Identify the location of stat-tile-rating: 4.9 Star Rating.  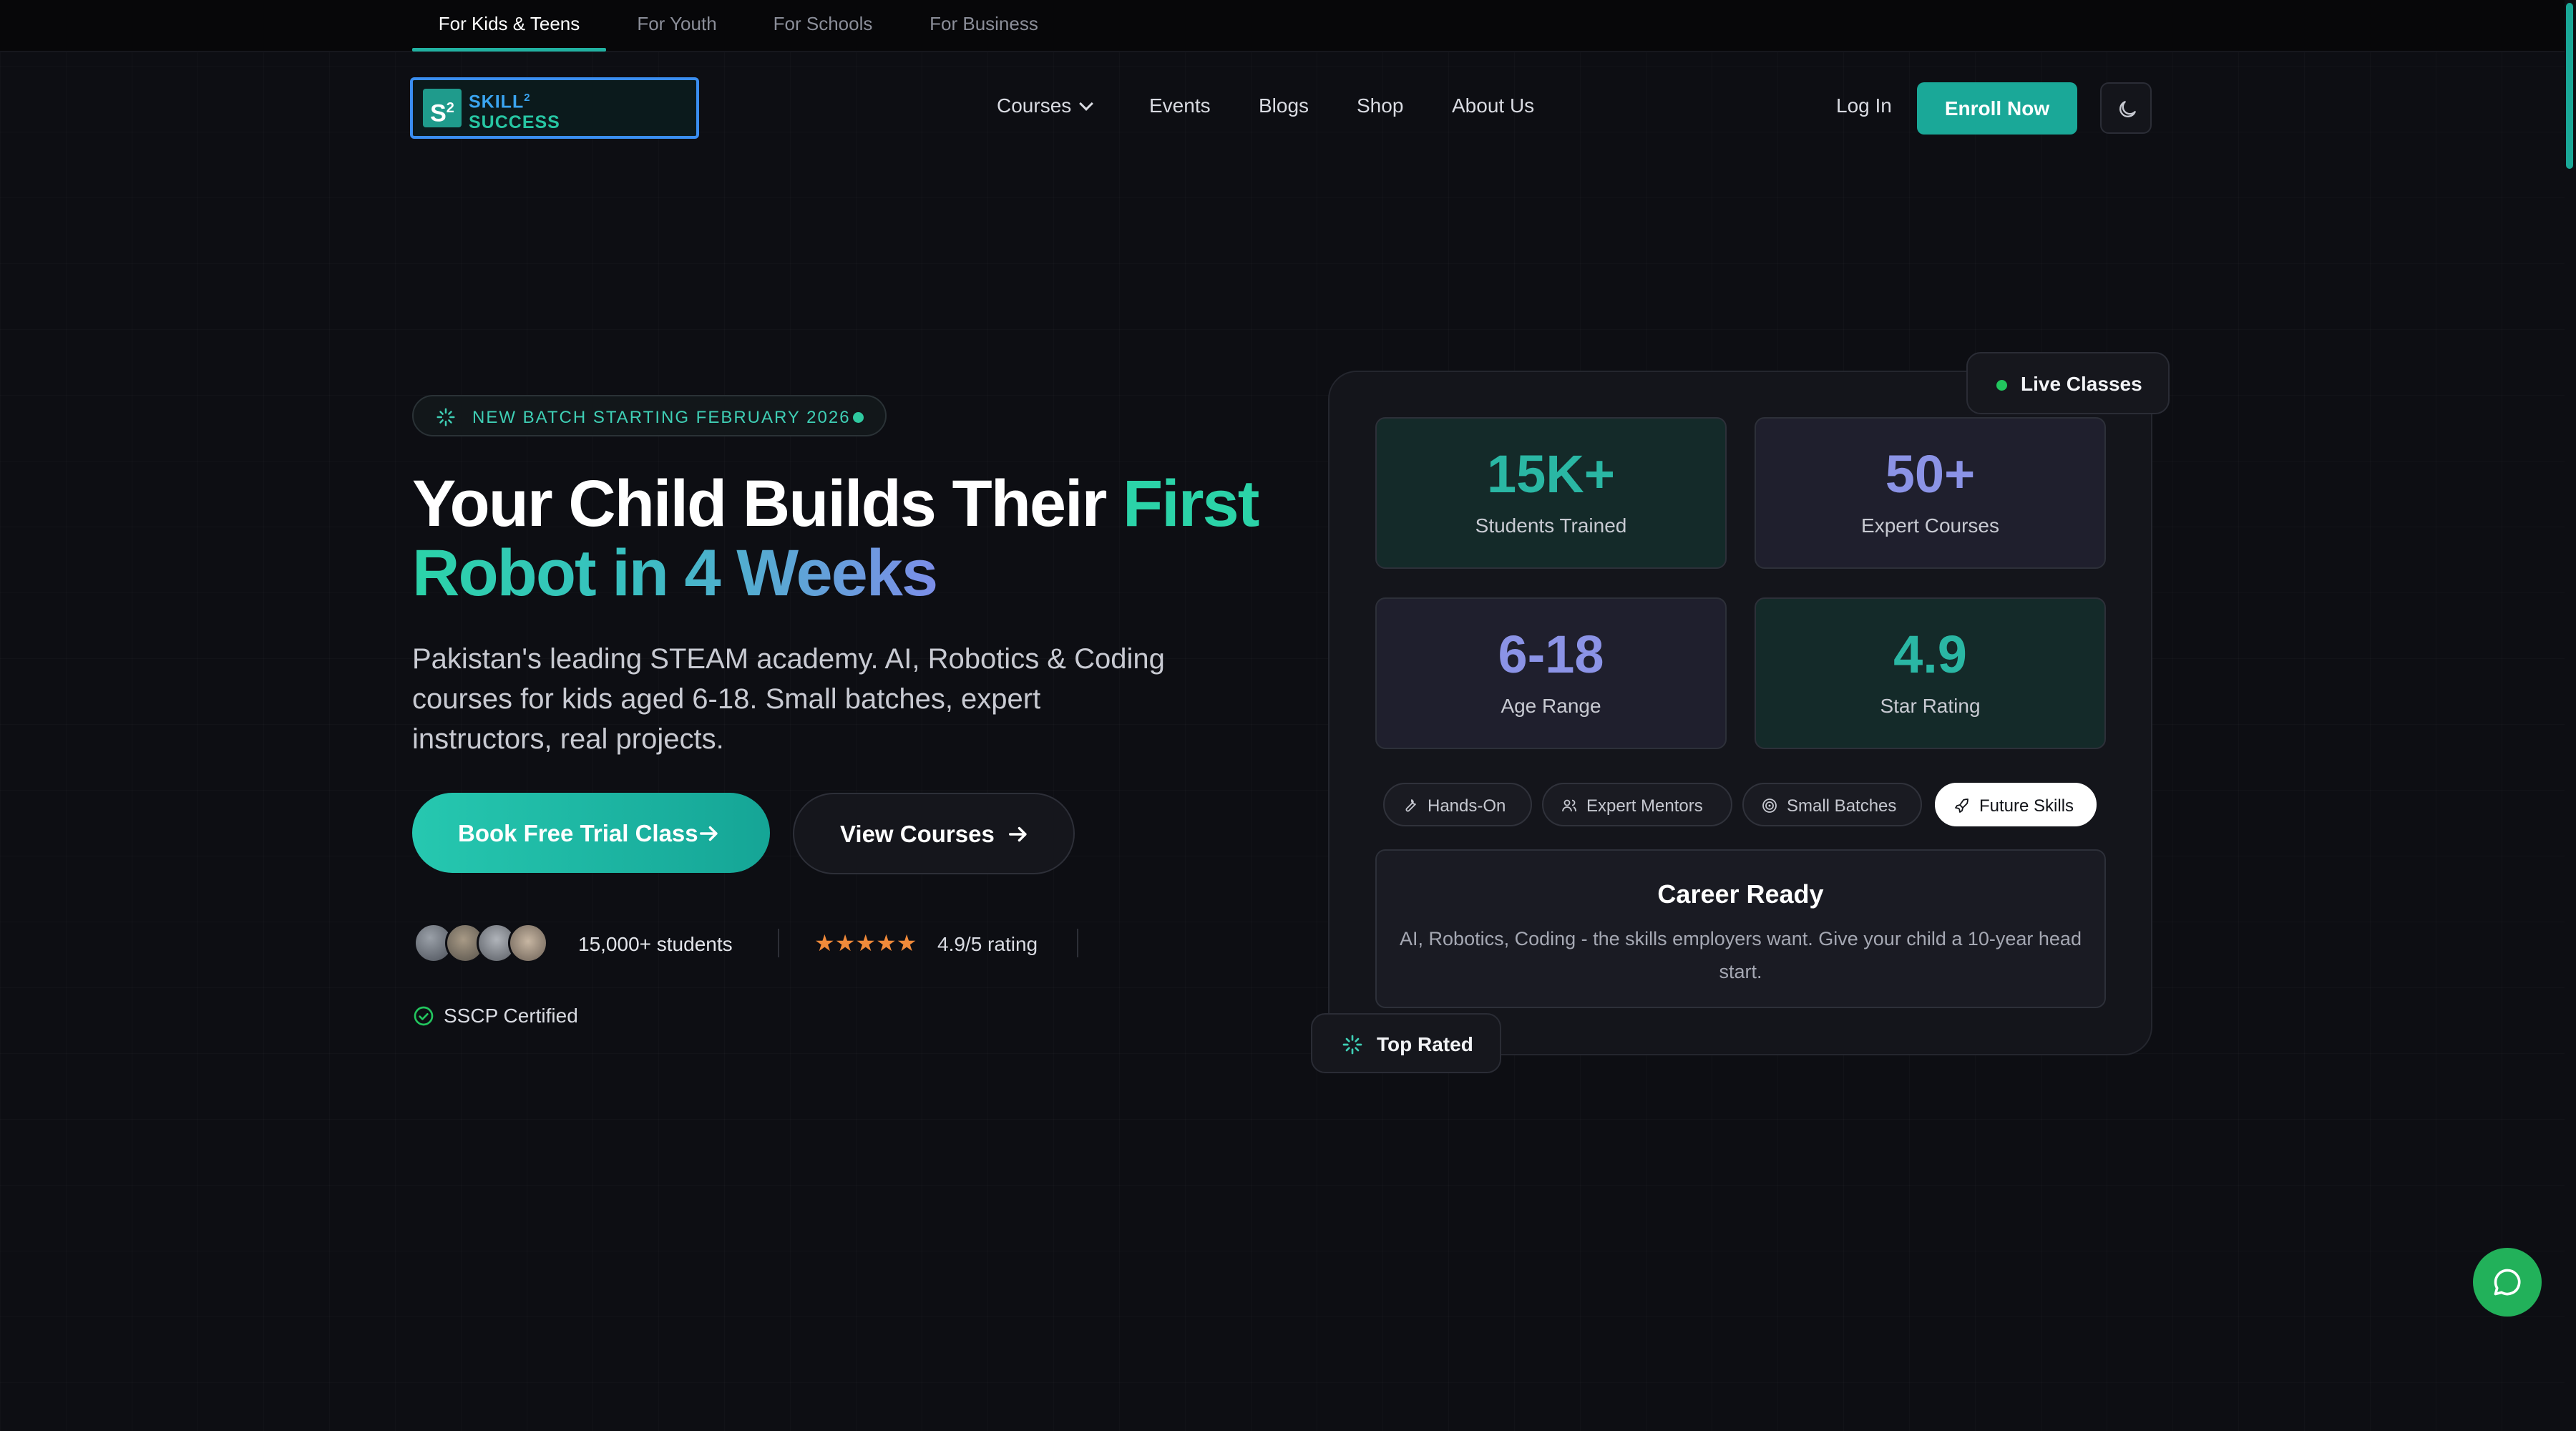
(1930, 673).